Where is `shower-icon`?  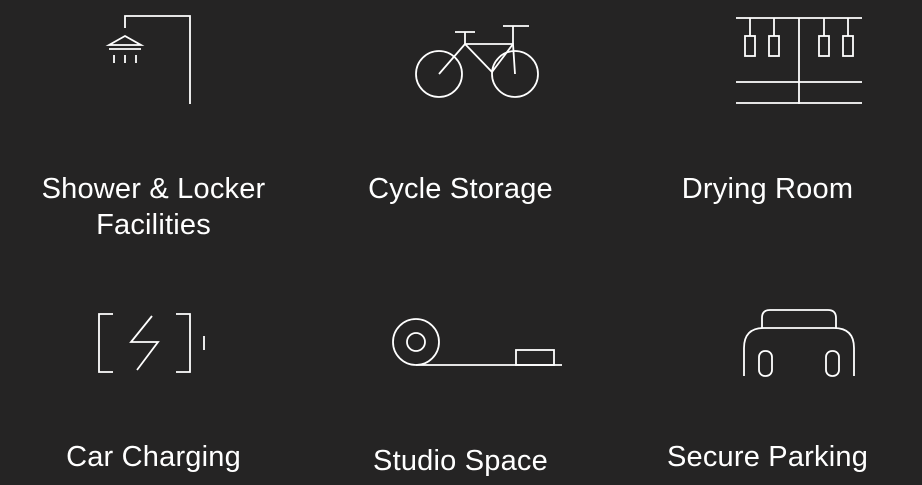
shower-icon is located at coordinates (148, 59).